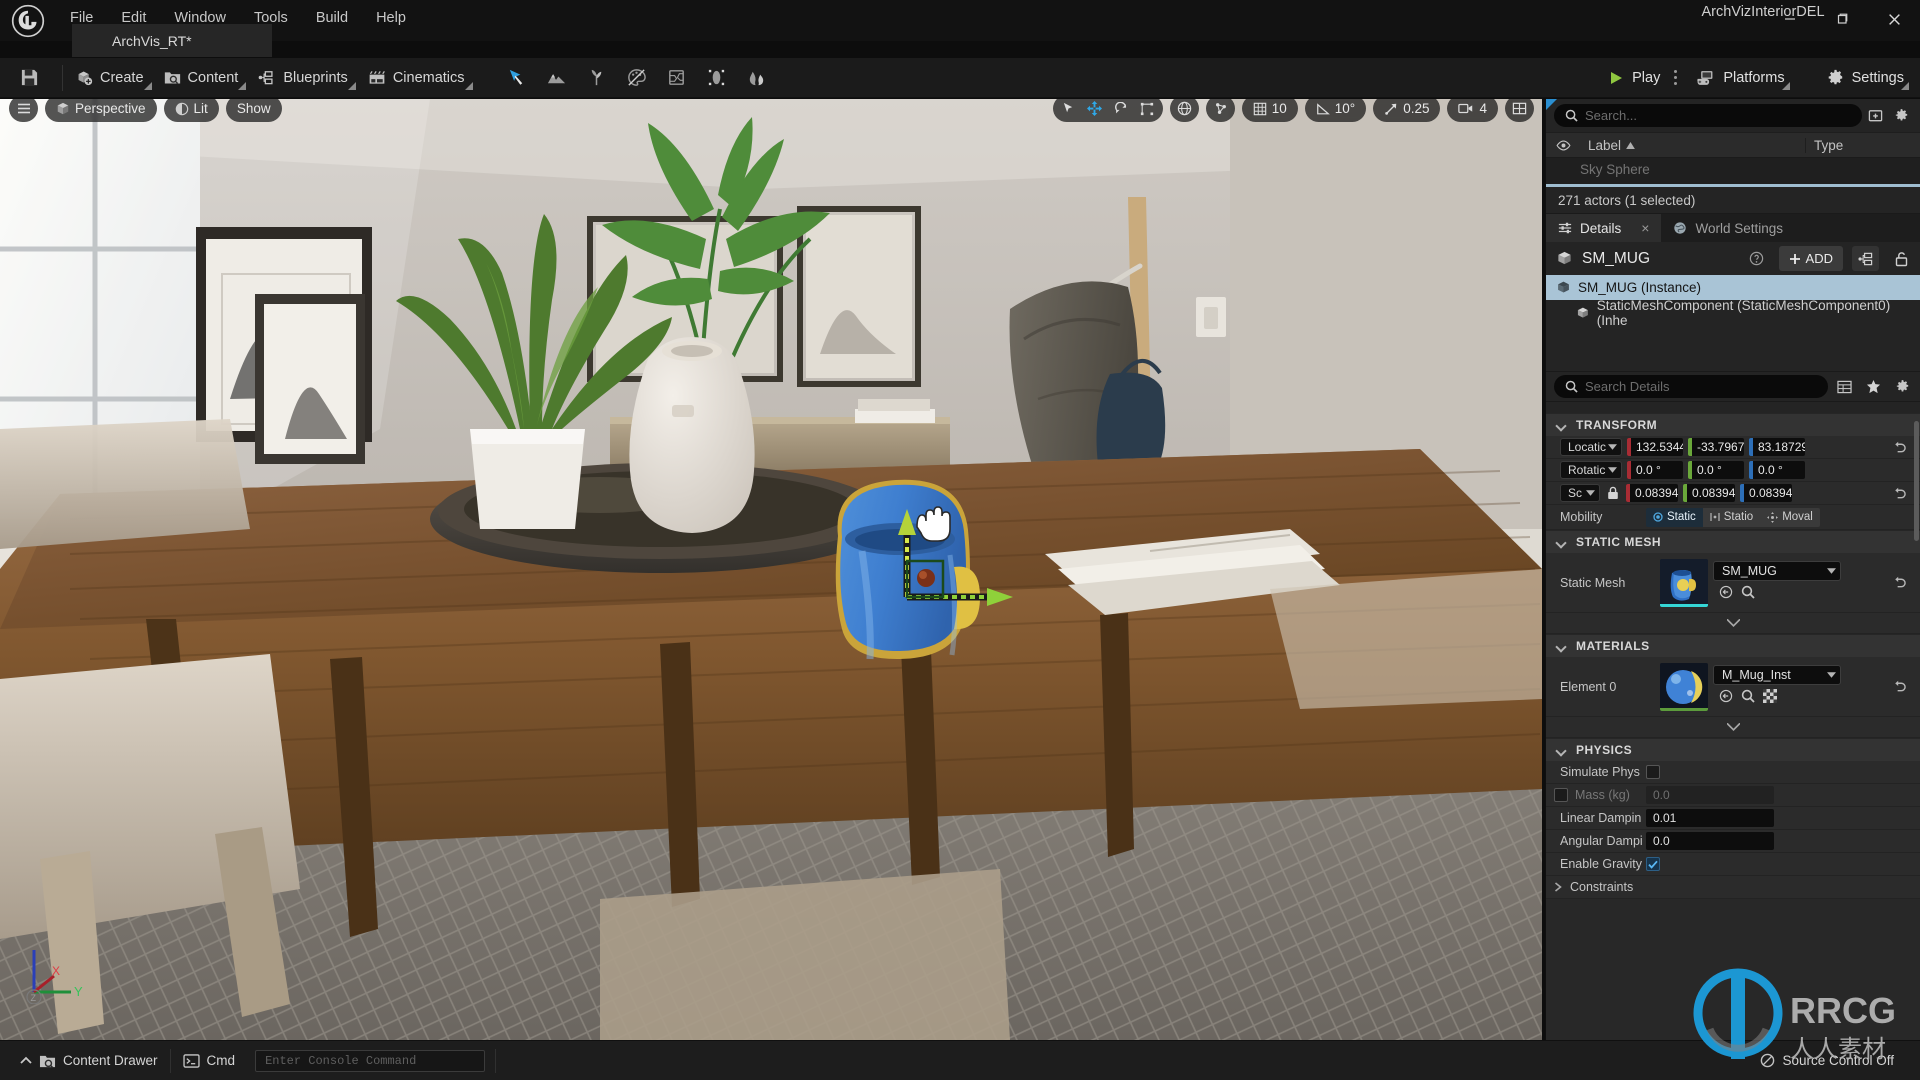  I want to click on material-reset-icon, so click(1899, 686).